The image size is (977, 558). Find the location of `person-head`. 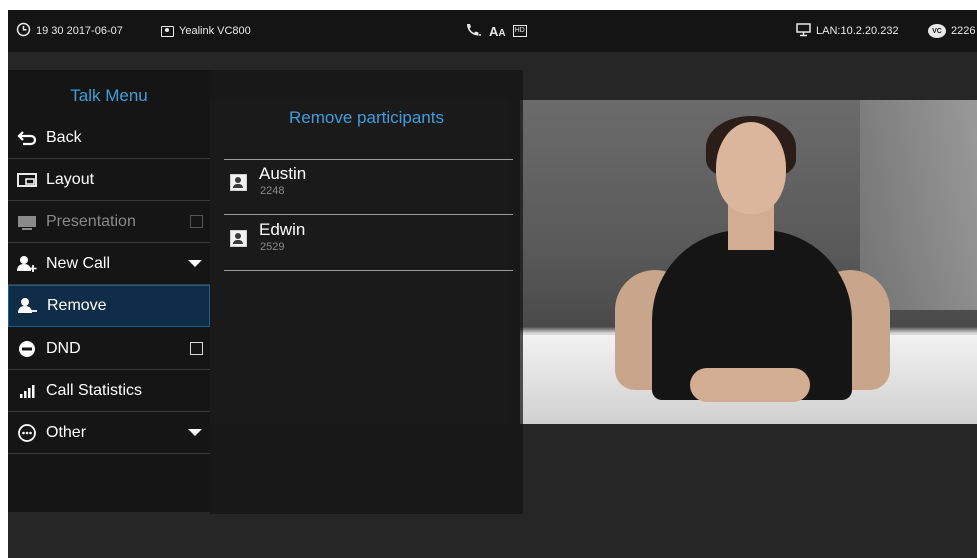

person-head is located at coordinates (751, 168).